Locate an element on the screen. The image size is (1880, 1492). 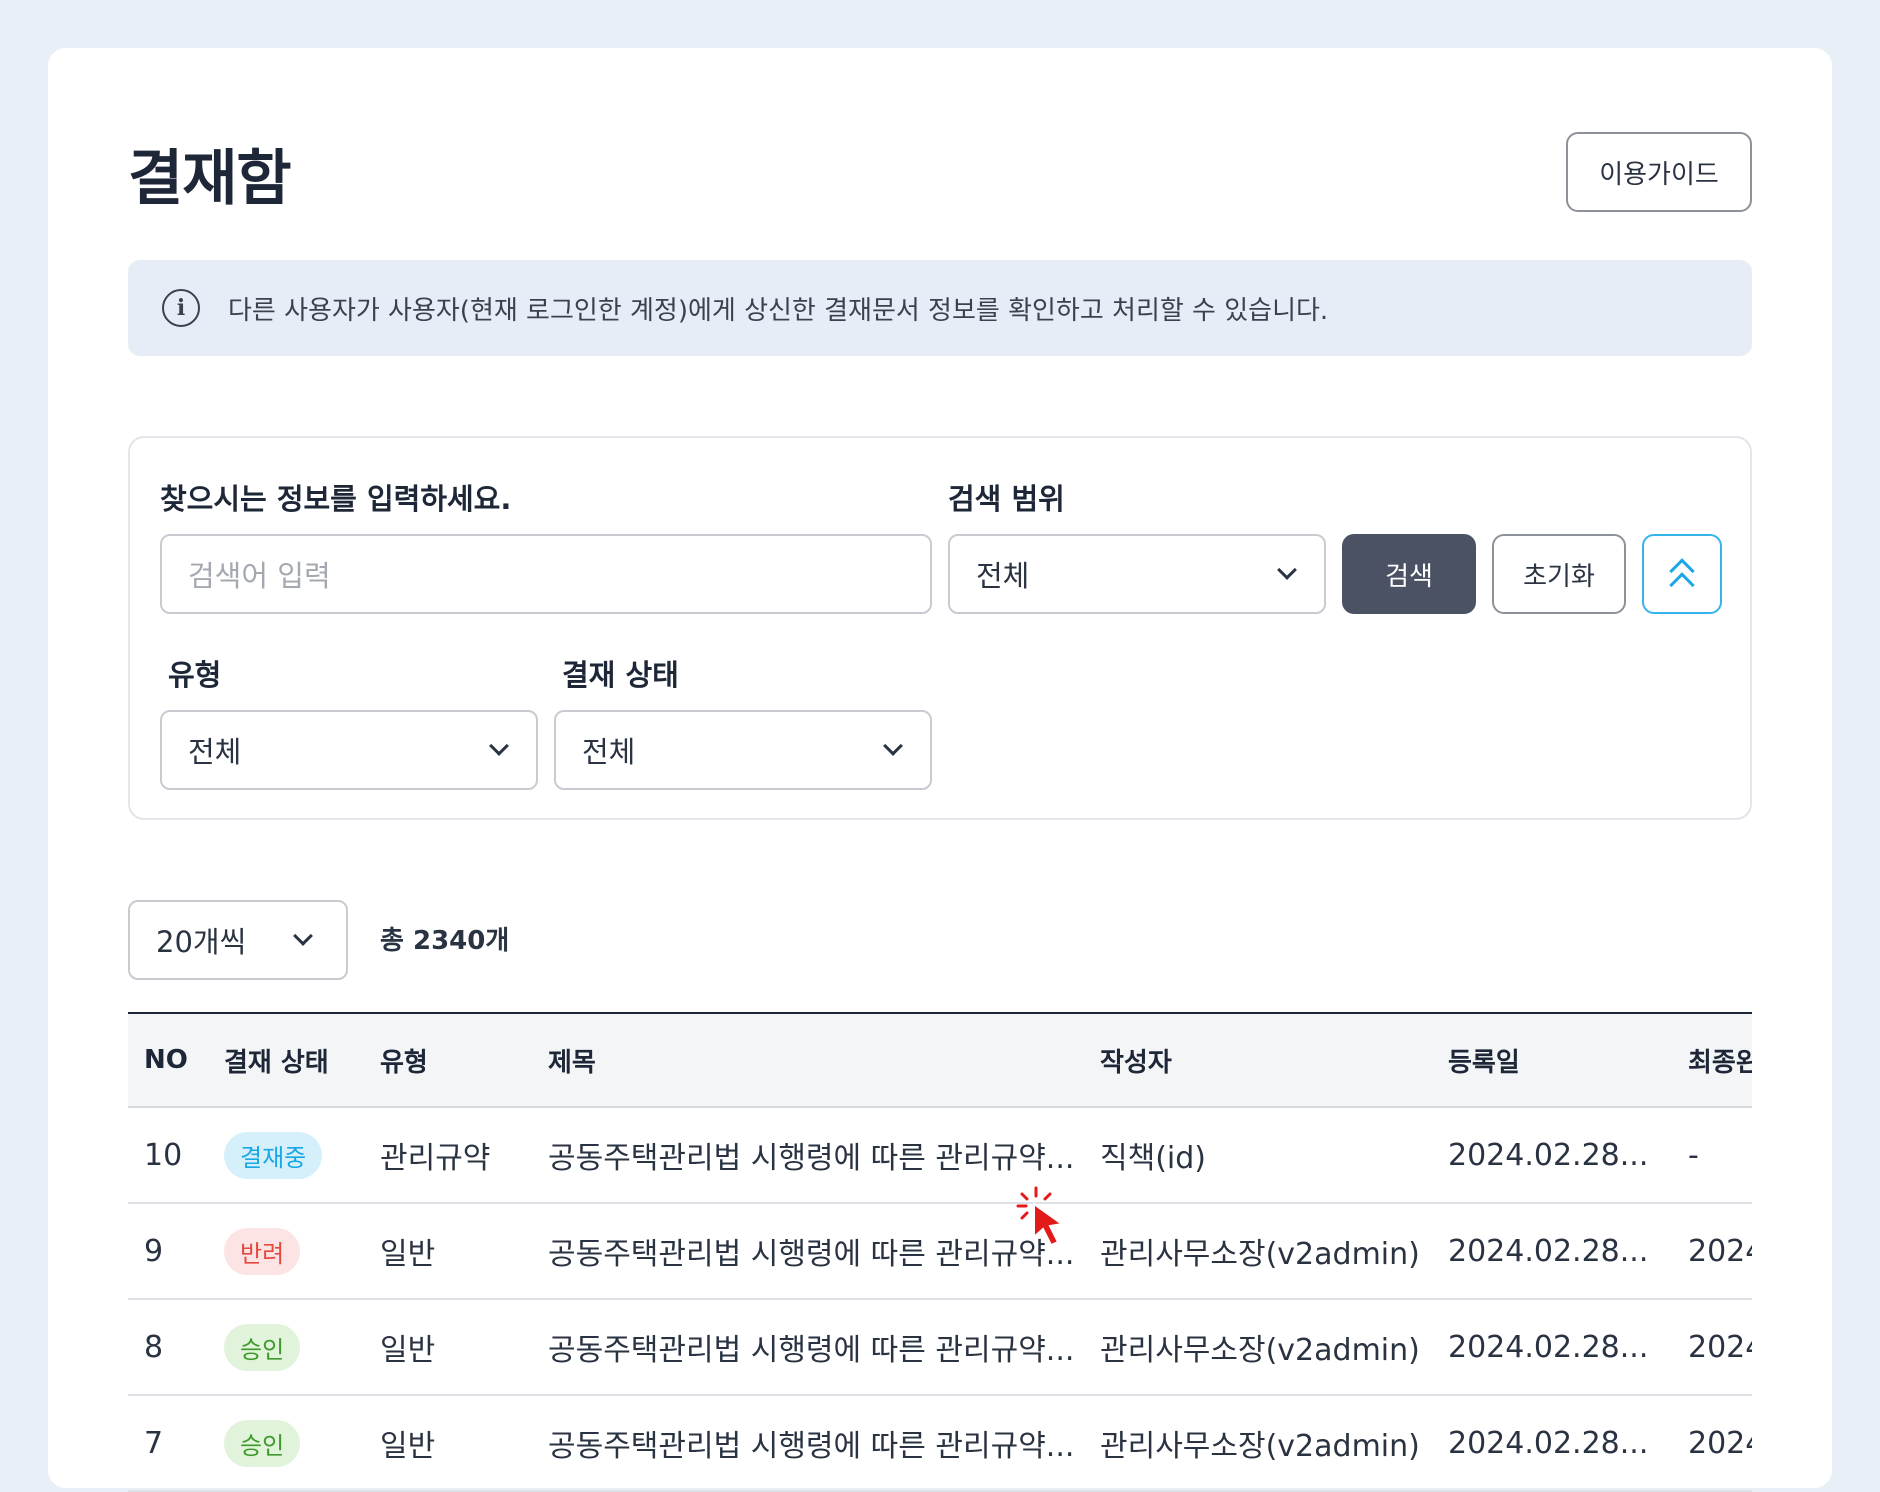
header-title: 제목 is located at coordinates (572, 1062).